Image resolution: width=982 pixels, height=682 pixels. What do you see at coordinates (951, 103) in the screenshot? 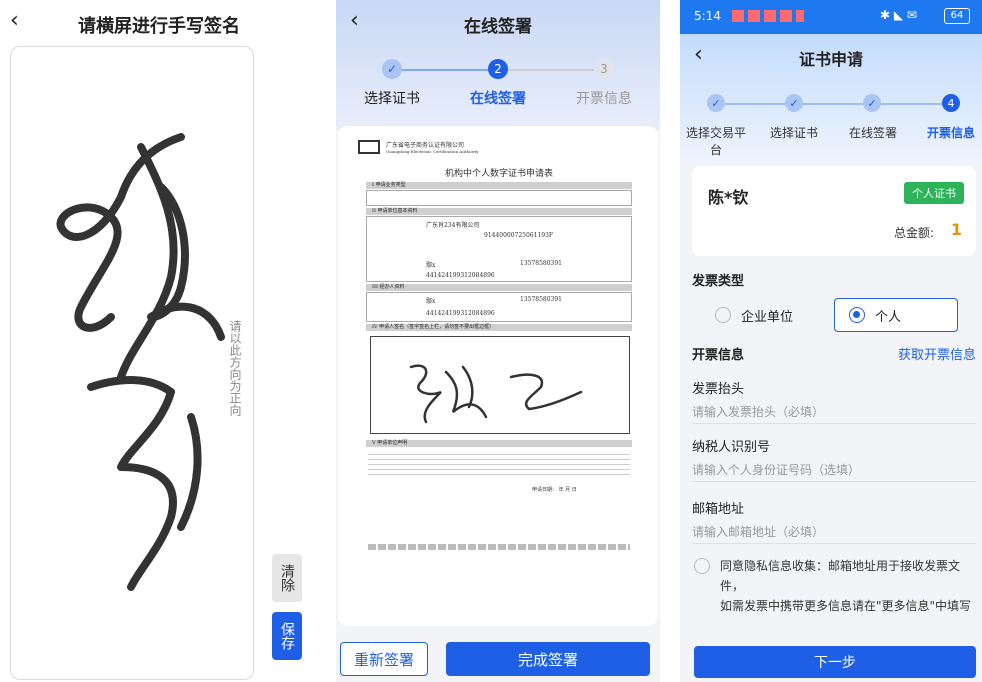
I see `step-4-indicator: 4` at bounding box center [951, 103].